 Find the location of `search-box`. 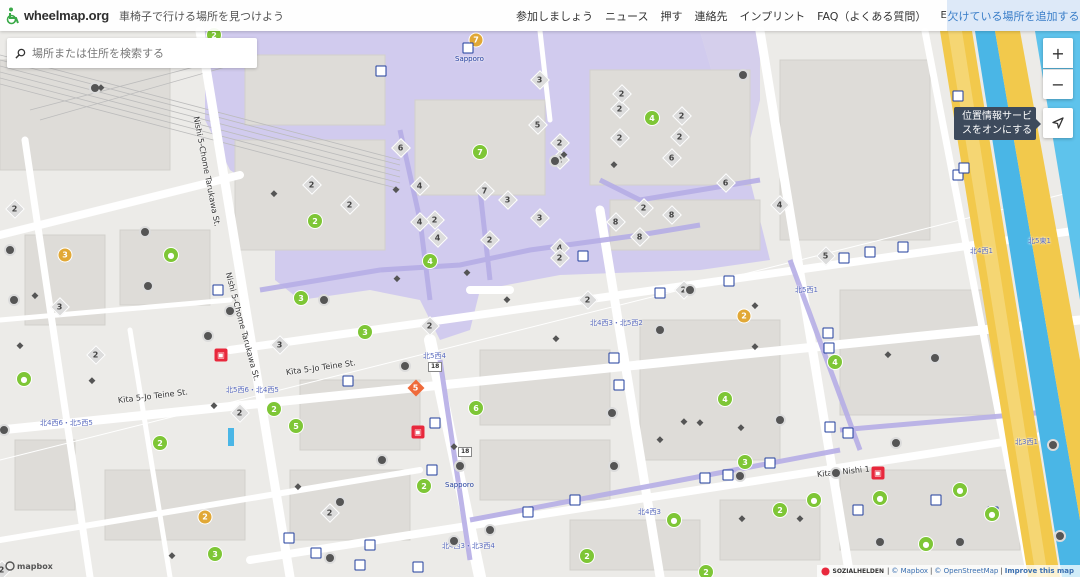

search-box is located at coordinates (132, 53).